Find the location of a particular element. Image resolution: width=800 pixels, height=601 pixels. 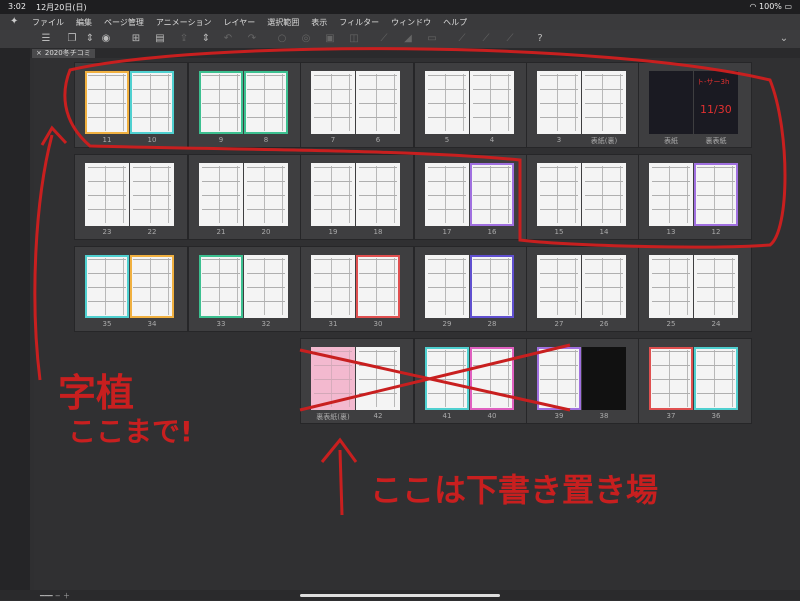

page-spread: 29 28 is located at coordinates (471, 289).